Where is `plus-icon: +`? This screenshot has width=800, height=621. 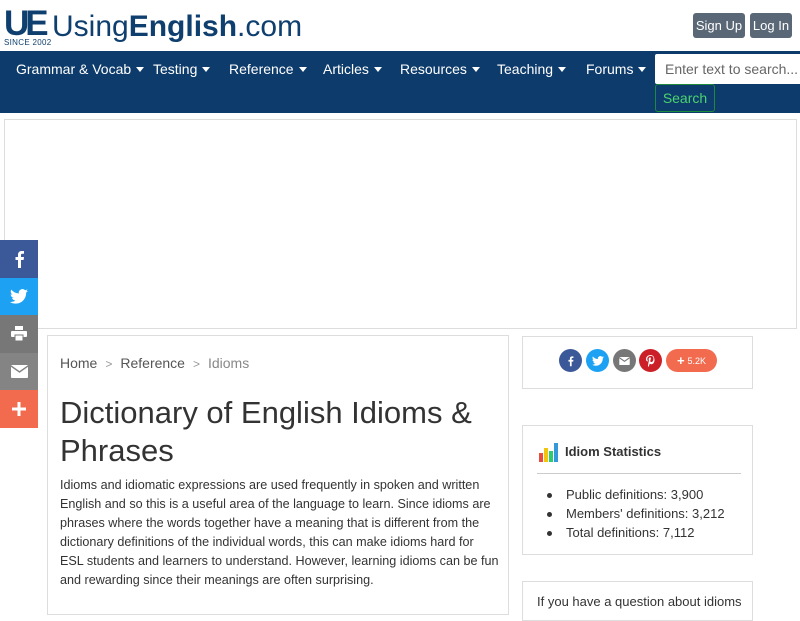
plus-icon: + is located at coordinates (680, 360).